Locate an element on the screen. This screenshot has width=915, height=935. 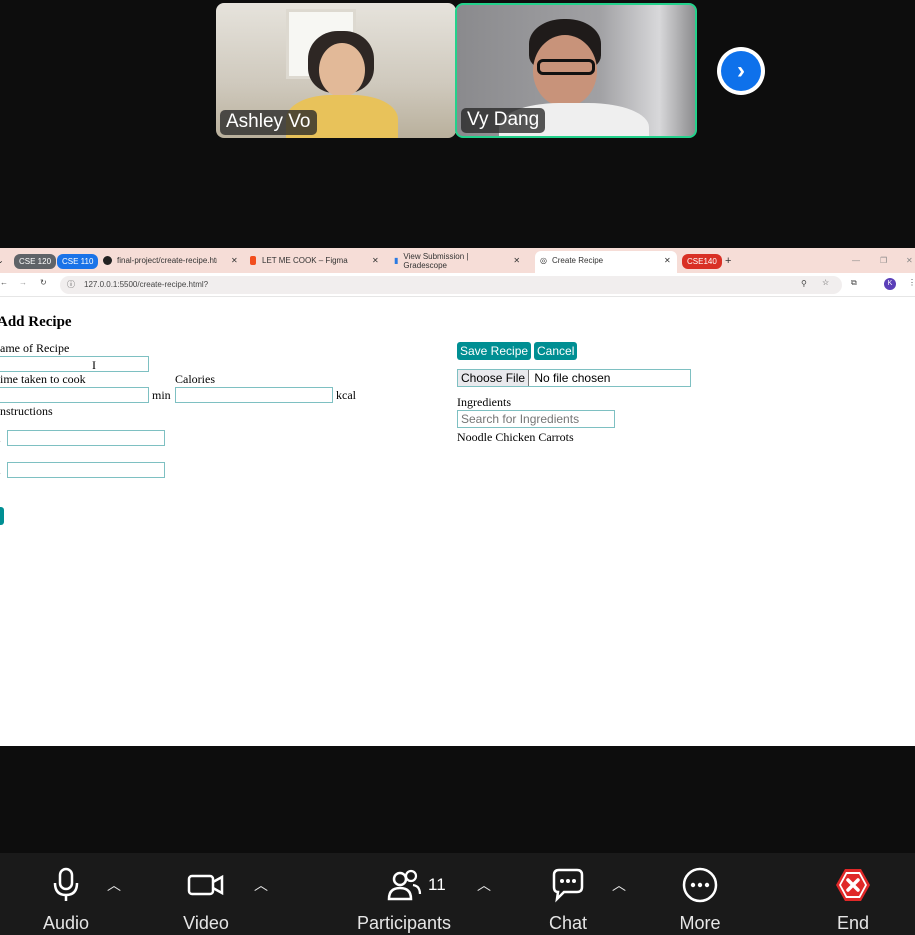
ingredients-list: Noodle Chicken Carrots is located at coordinates (515, 437).